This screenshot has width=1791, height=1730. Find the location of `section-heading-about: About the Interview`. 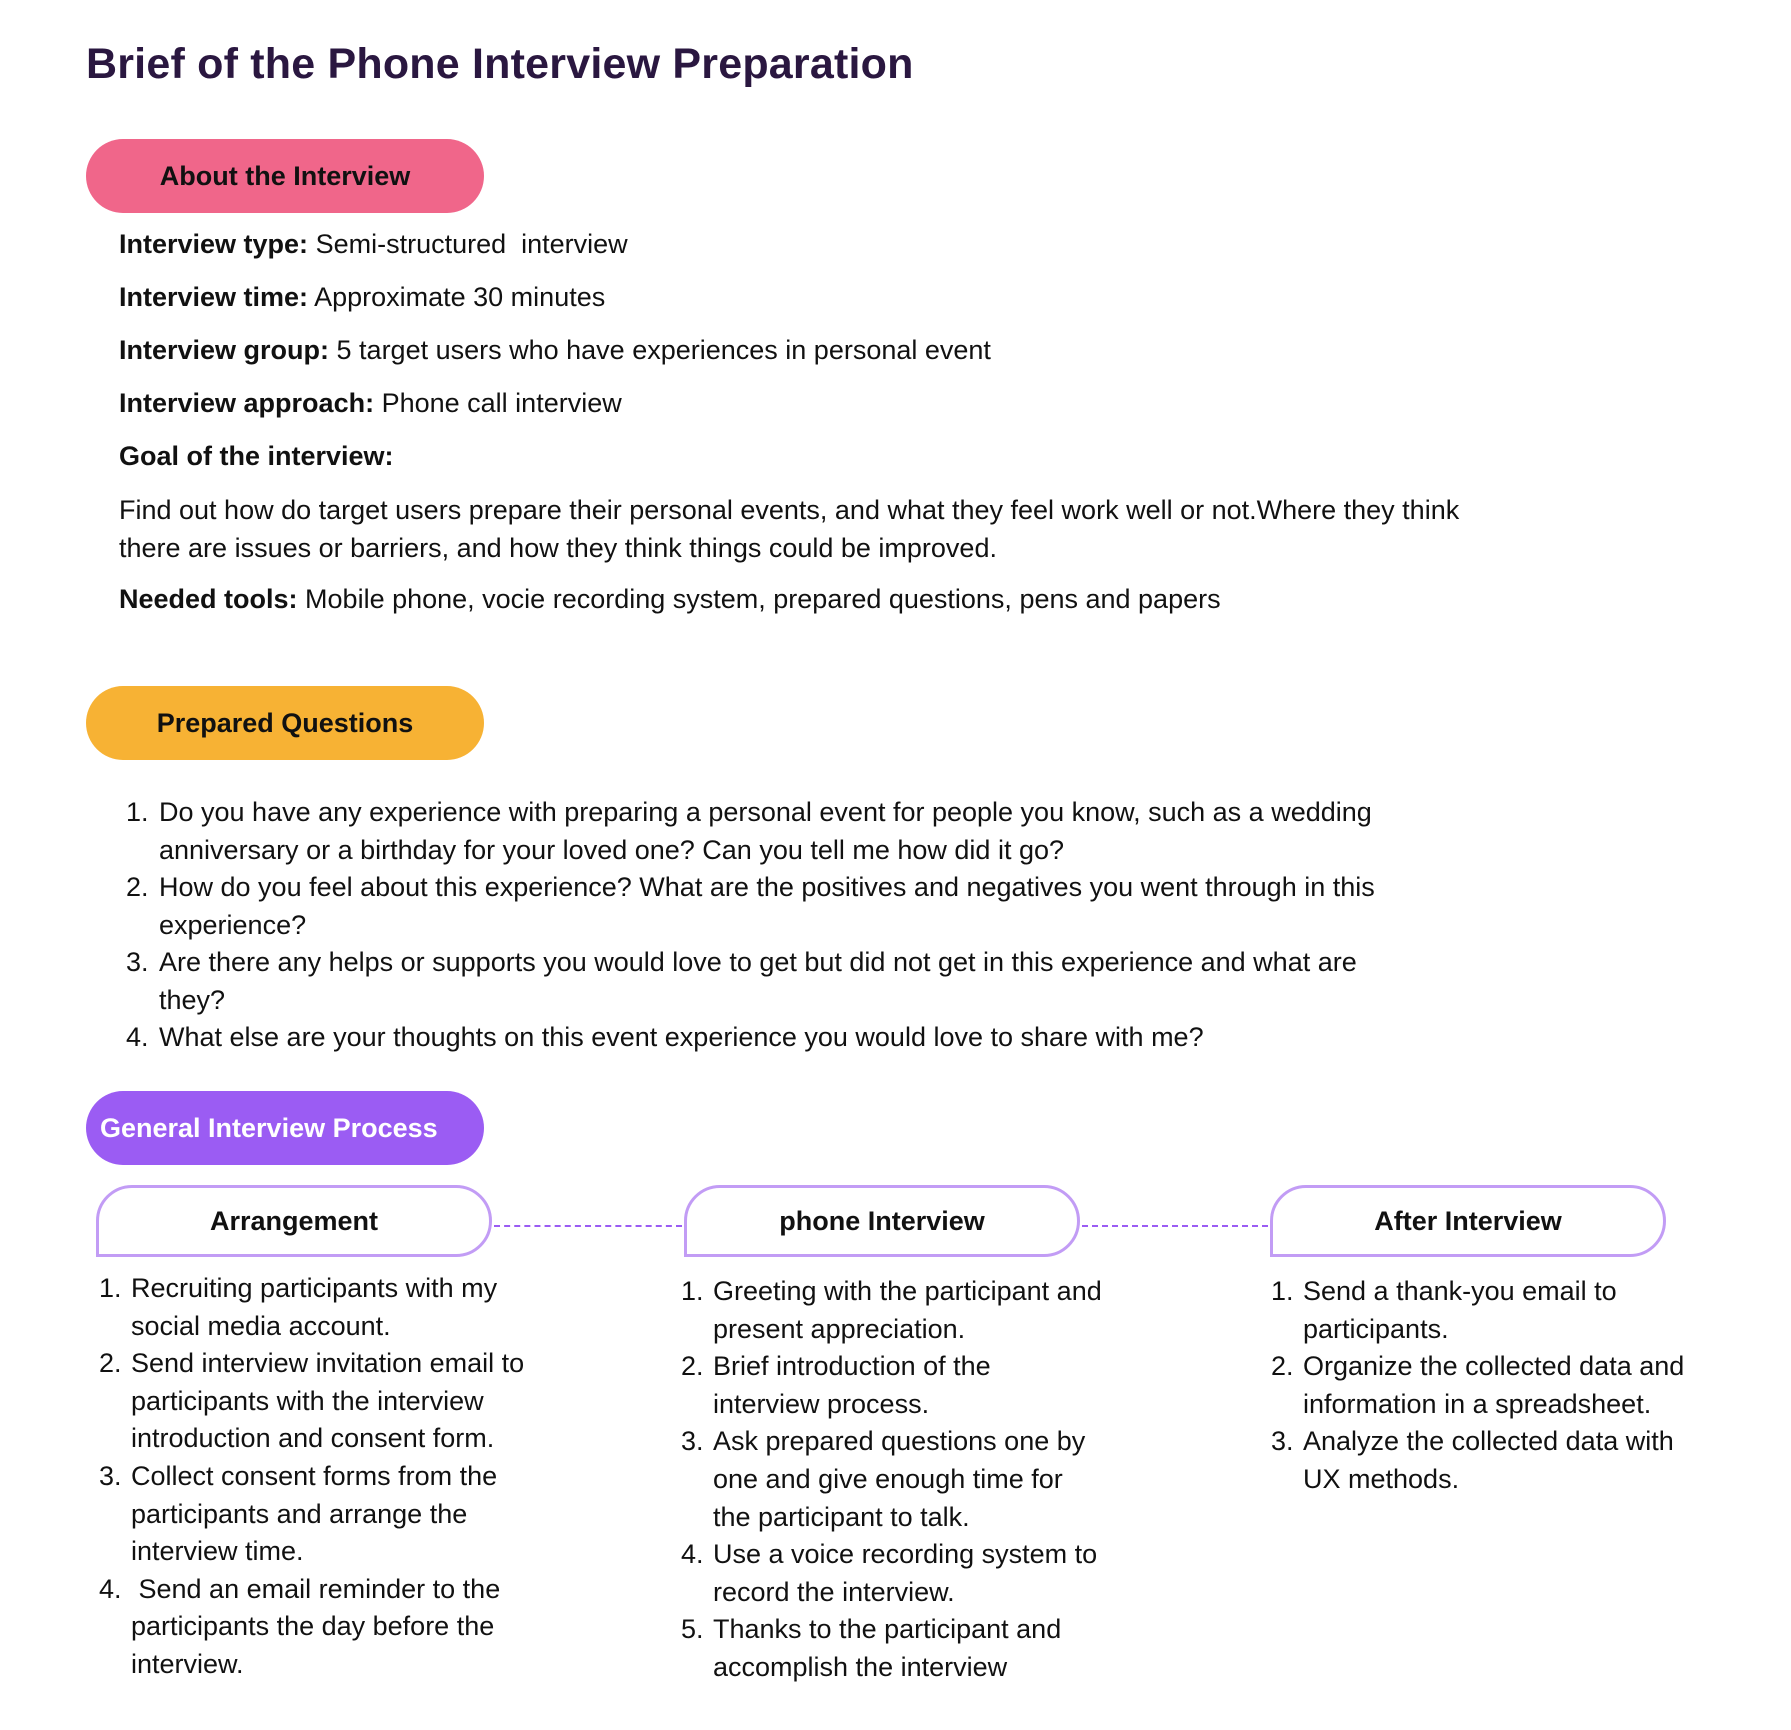

section-heading-about: About the Interview is located at coordinates (285, 176).